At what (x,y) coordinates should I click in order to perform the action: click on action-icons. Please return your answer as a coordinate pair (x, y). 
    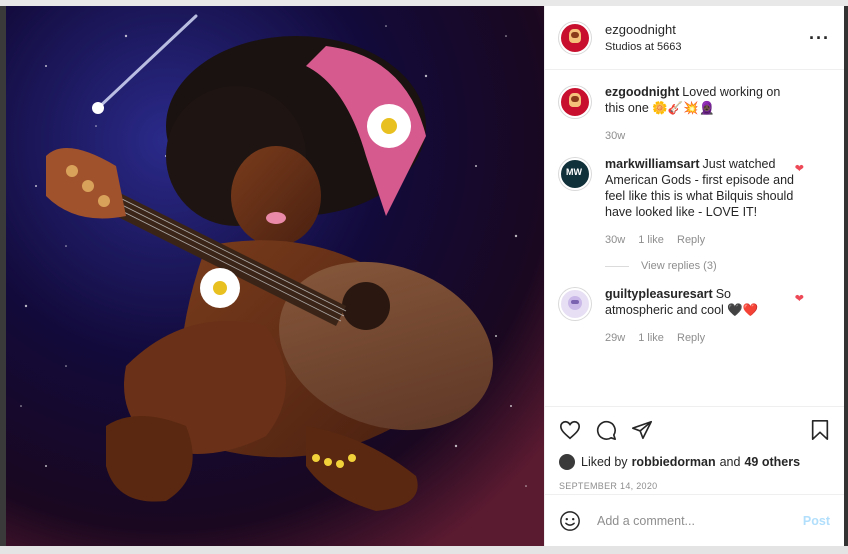
    Looking at the image, I should click on (694, 428).